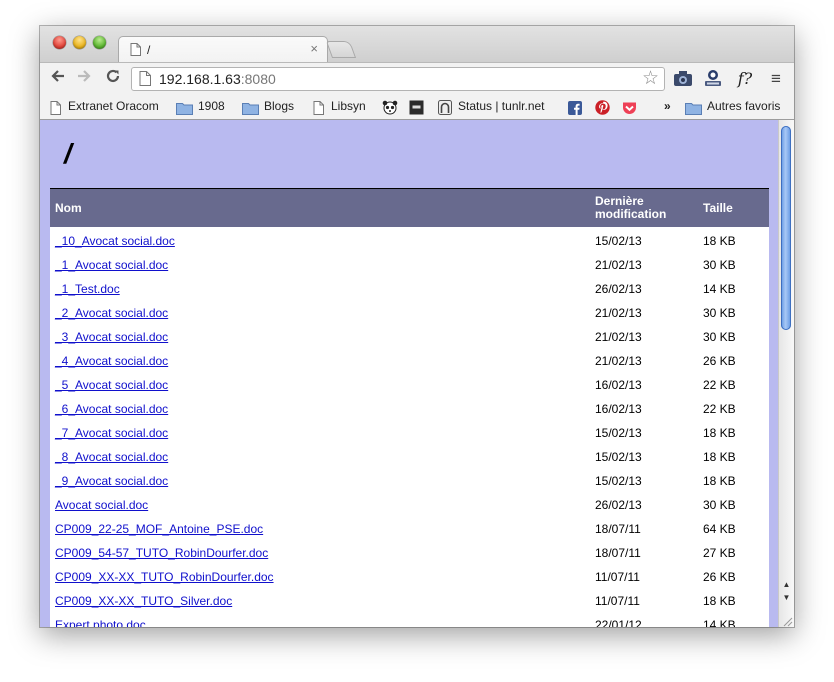  What do you see at coordinates (776, 79) in the screenshot?
I see `menu-icon: ≡` at bounding box center [776, 79].